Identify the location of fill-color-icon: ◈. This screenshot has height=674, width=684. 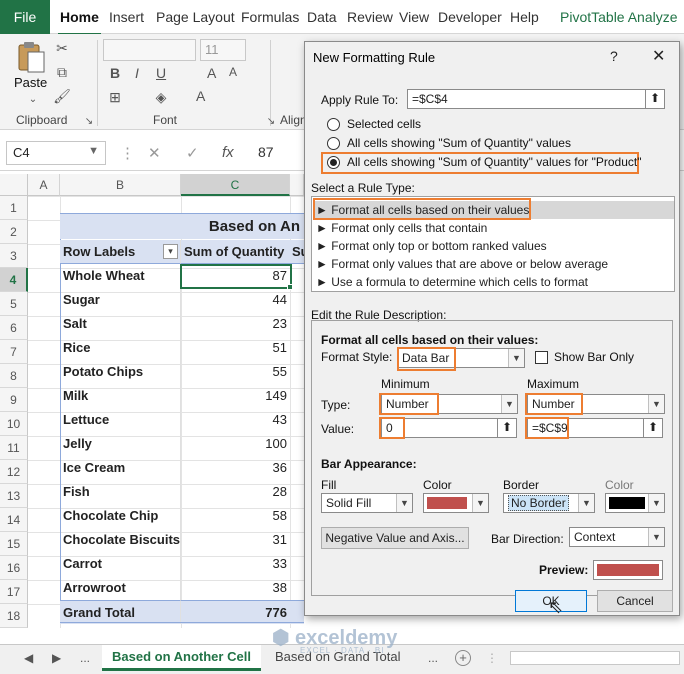
(161, 97).